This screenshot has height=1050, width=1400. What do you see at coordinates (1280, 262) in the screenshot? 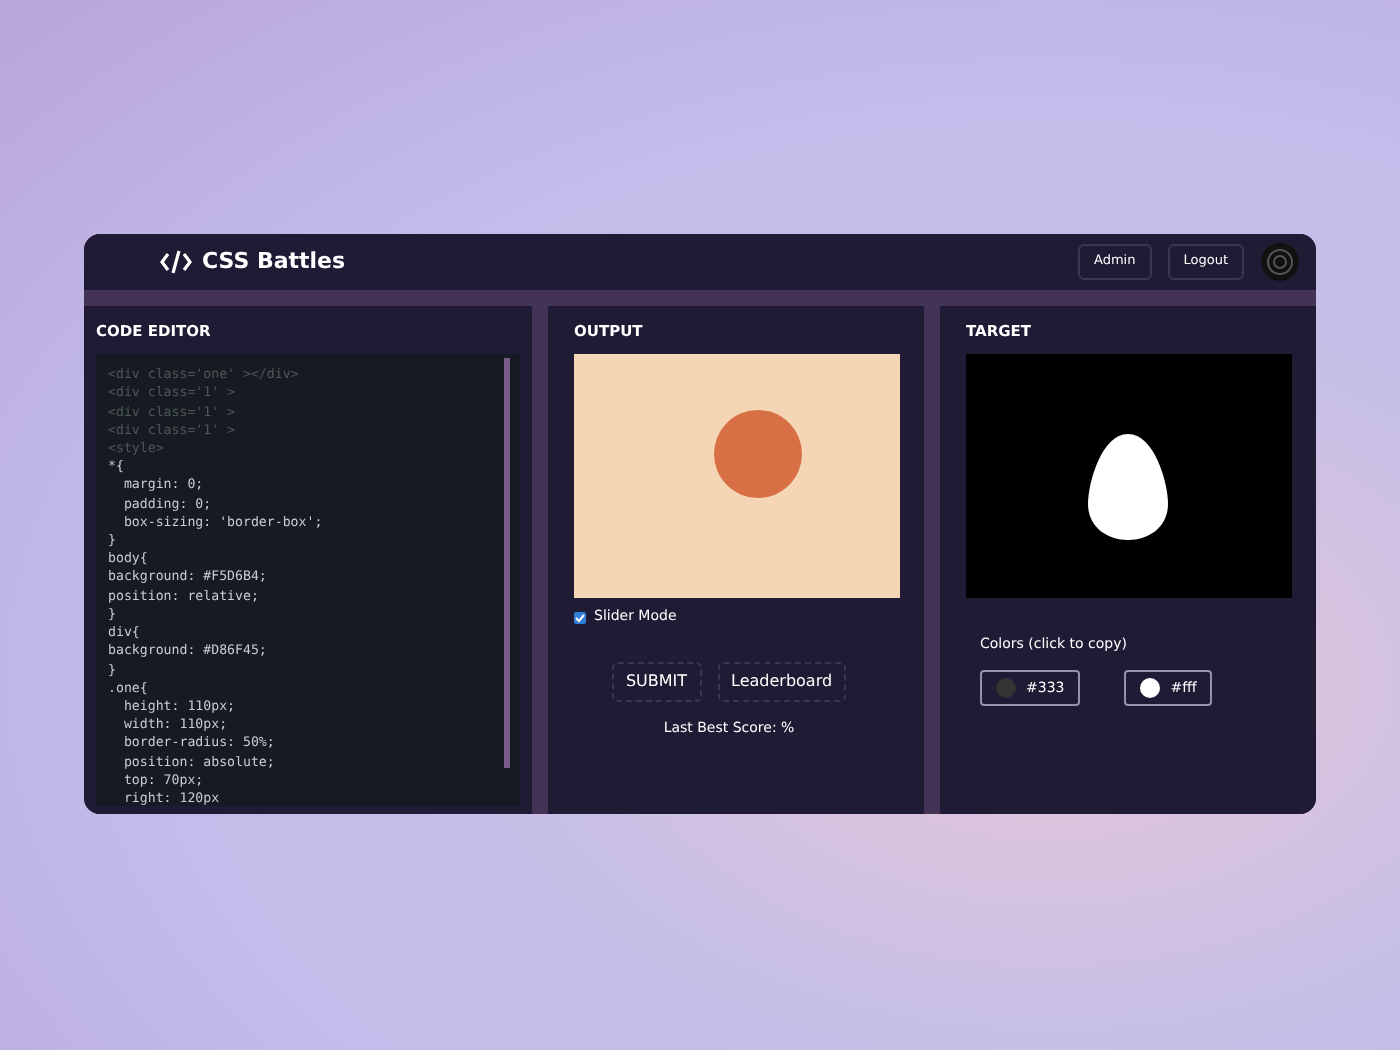
I see `avatar-icon` at bounding box center [1280, 262].